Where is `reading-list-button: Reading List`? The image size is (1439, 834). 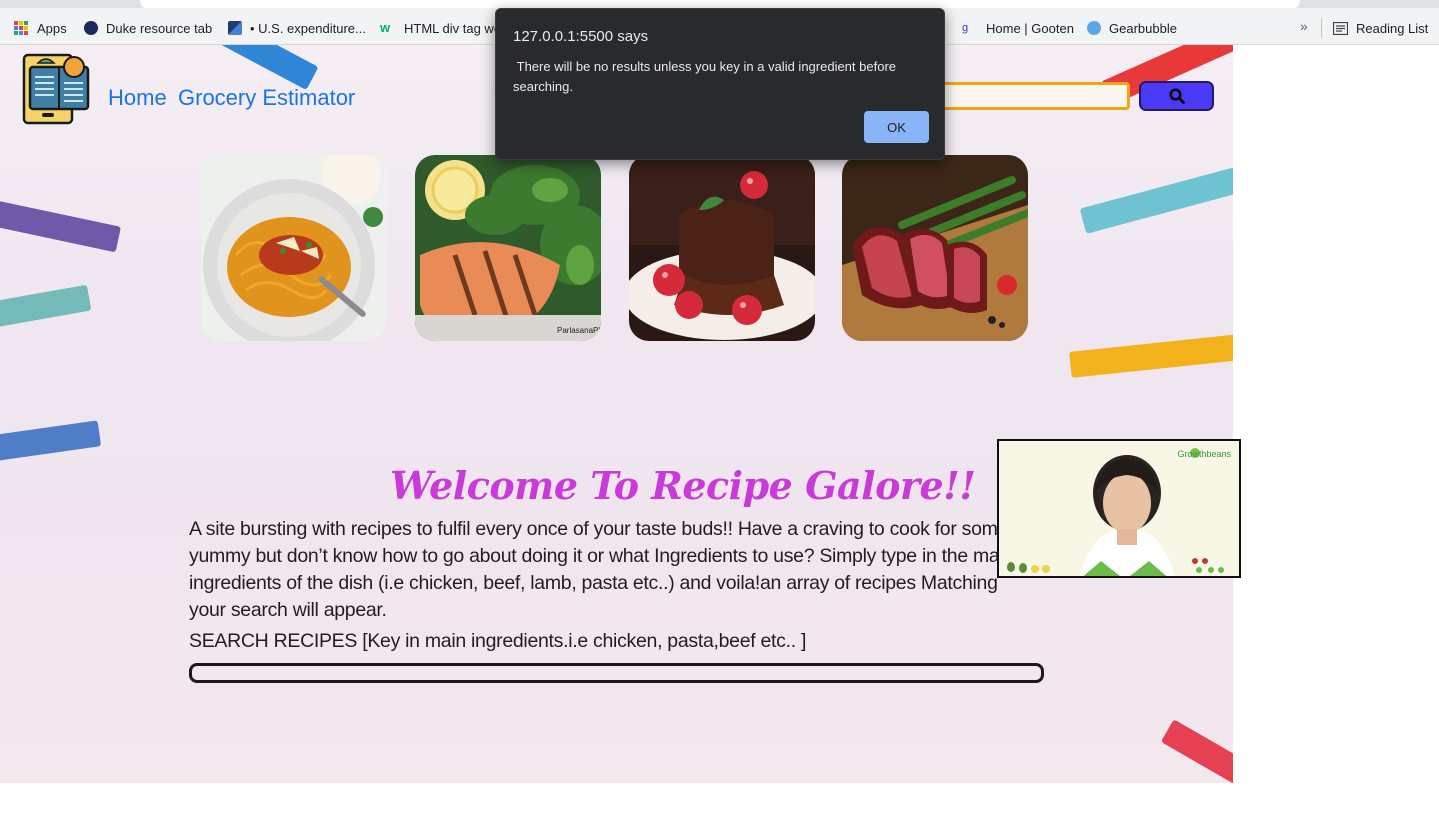 reading-list-button: Reading List is located at coordinates (1380, 28).